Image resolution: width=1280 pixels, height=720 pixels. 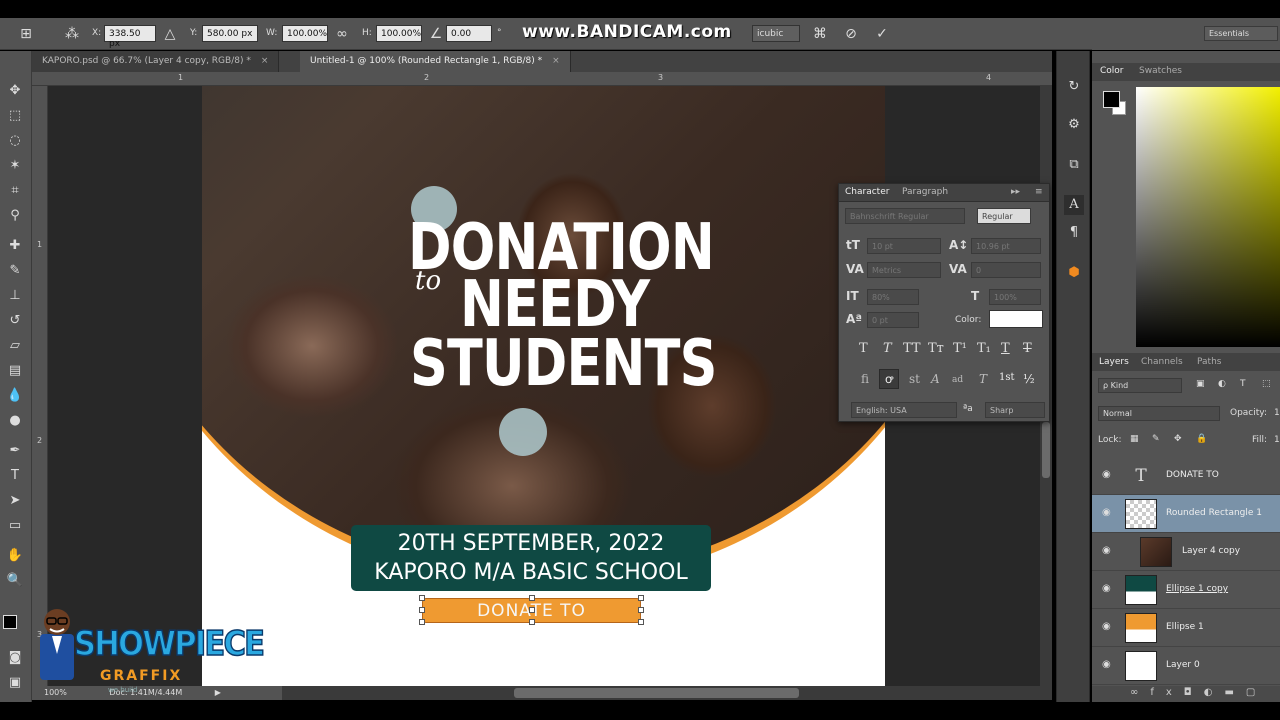 I want to click on move-transform-icon: ⊞, so click(x=26, y=34).